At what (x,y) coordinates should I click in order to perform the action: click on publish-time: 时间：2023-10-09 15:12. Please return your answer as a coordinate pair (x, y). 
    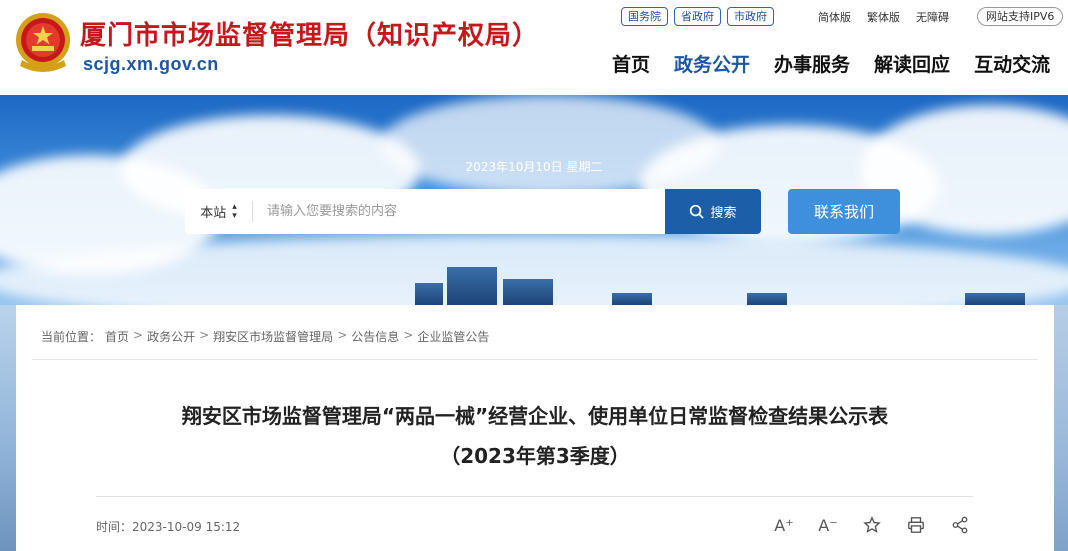
    Looking at the image, I should click on (168, 526).